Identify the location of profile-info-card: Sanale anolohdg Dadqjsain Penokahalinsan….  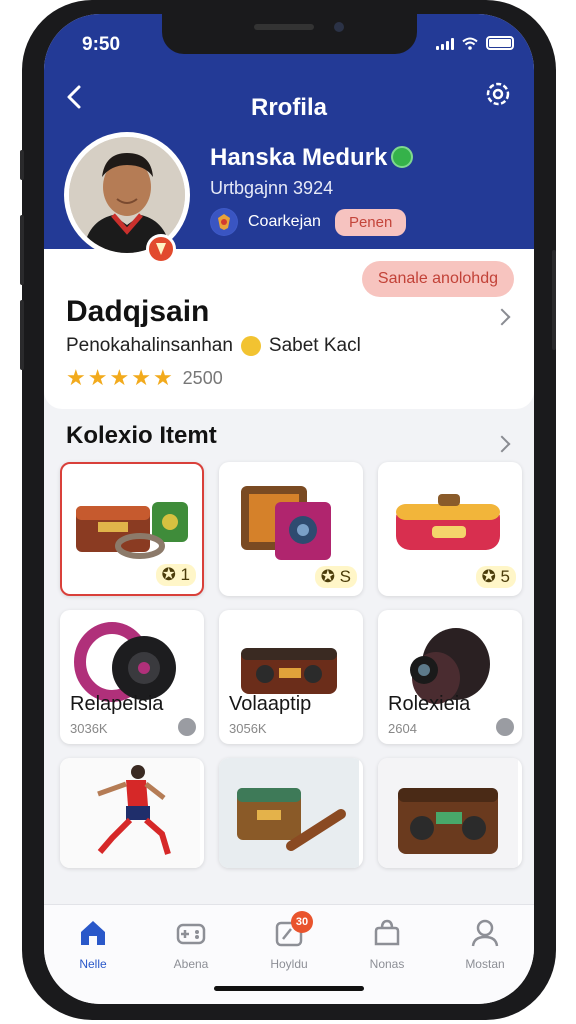
(289, 329).